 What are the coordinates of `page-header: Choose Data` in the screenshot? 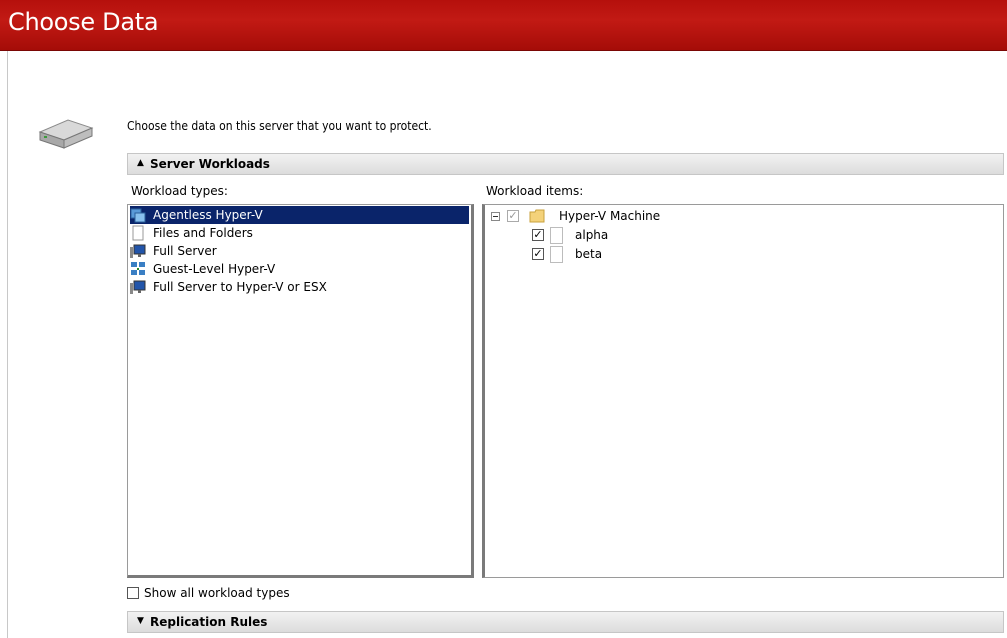 It's located at (503, 25).